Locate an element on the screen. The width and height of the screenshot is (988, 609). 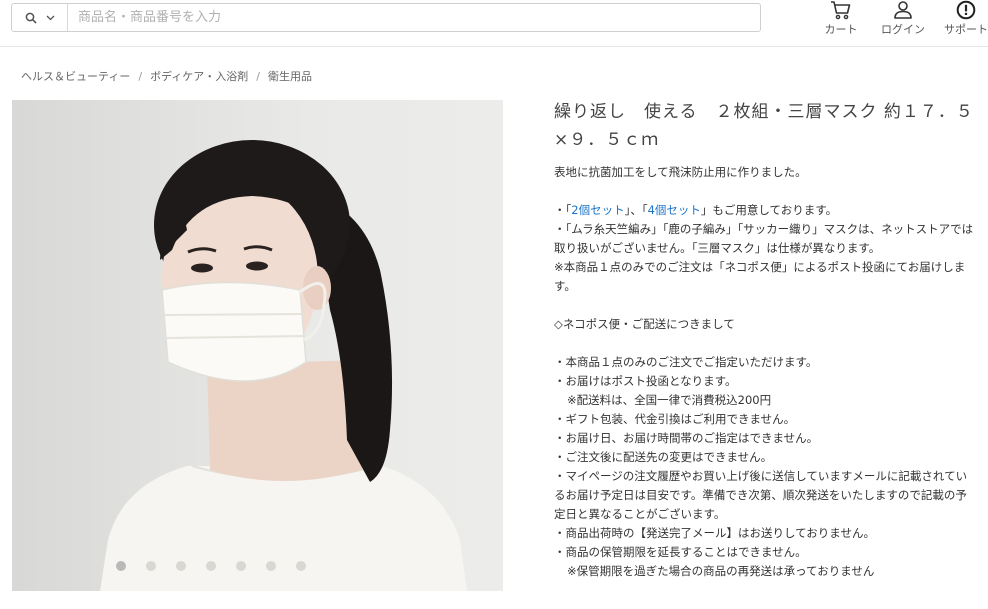
shipping-note-item: ・商品出荷時の【発送完了メール】はお送りしておりません。 is located at coordinates (714, 533).